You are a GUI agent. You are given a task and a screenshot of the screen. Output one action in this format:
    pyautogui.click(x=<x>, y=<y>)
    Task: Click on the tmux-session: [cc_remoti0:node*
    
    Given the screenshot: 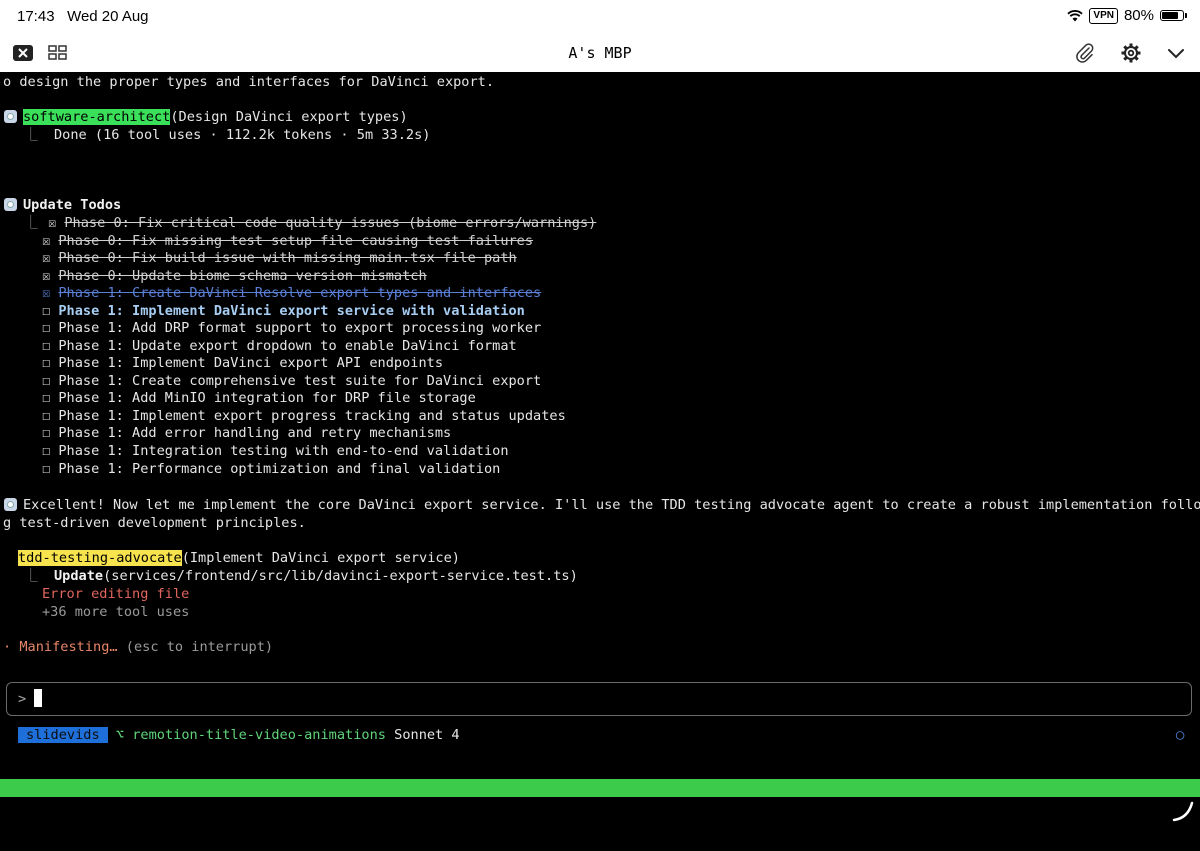 What is the action you would take?
    pyautogui.click(x=73, y=806)
    